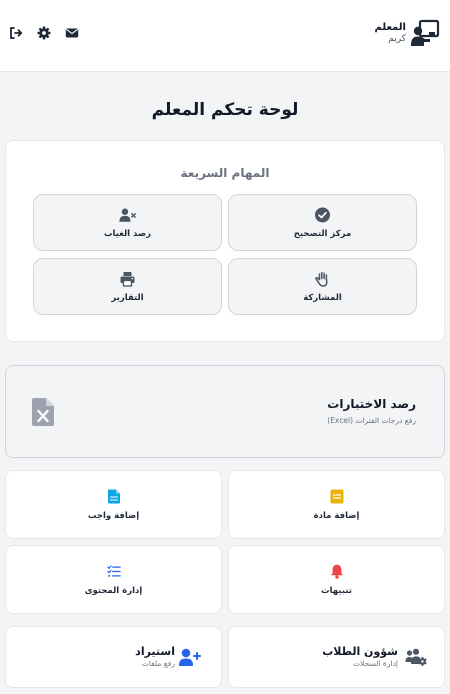 This screenshot has width=450, height=694. I want to click on top-bar: المعلم كريم, so click(225, 36).